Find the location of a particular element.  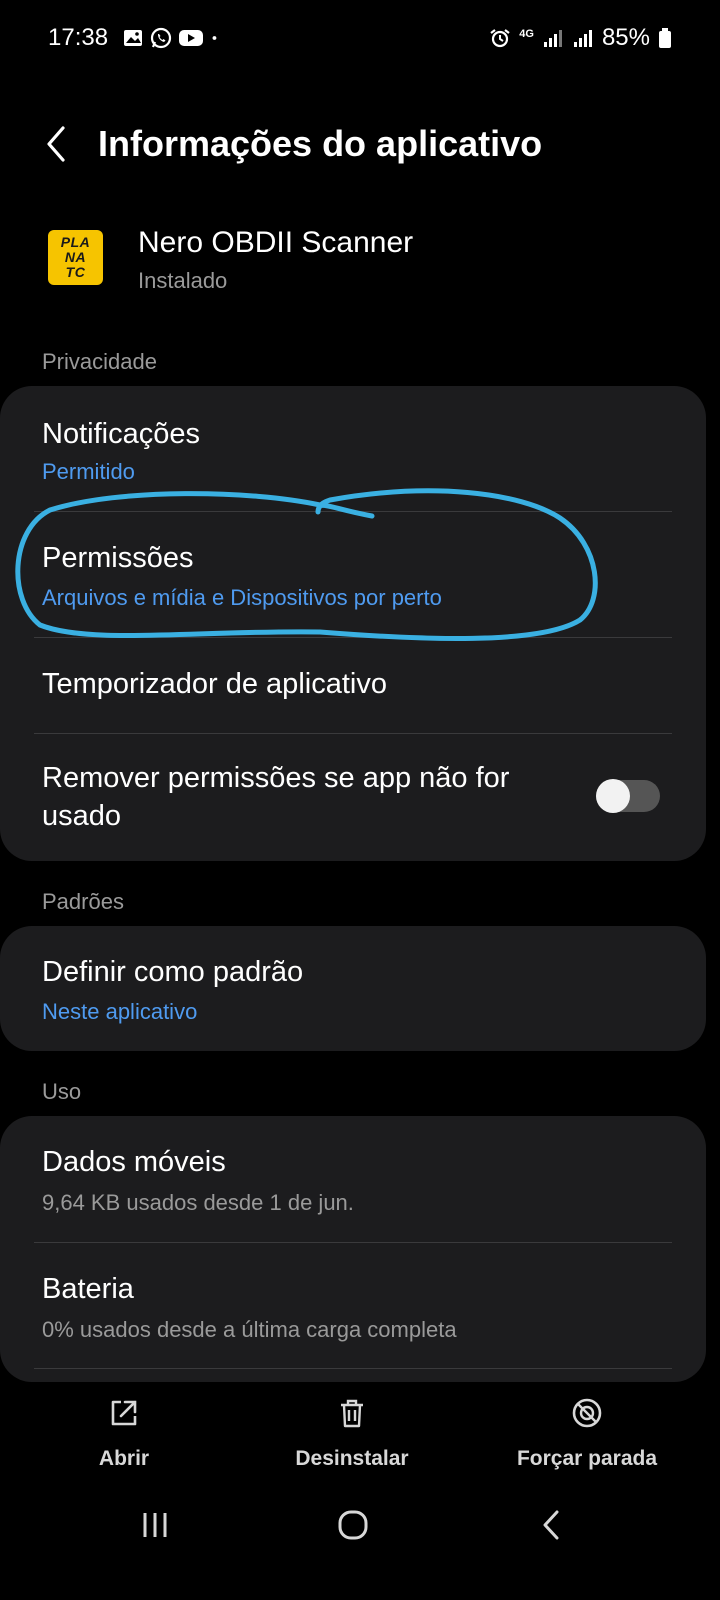

mobile-data-title: Dados móveis is located at coordinates (134, 1162).